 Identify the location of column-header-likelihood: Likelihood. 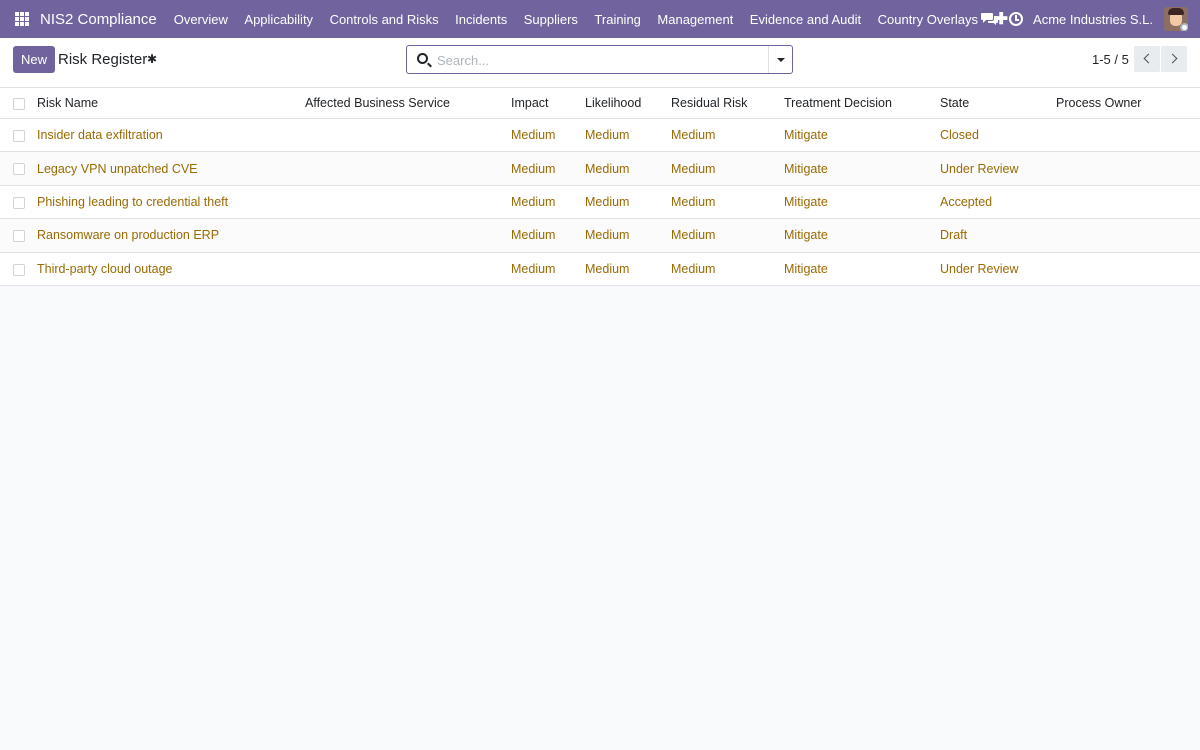
(613, 103).